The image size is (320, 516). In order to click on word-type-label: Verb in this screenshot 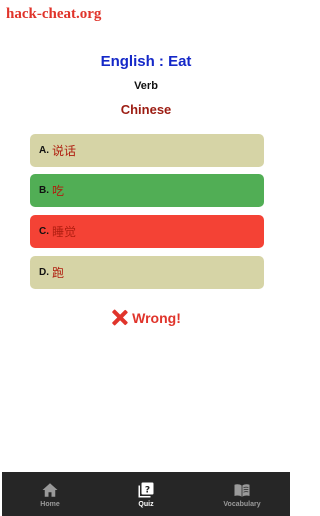, I will do `click(146, 86)`.